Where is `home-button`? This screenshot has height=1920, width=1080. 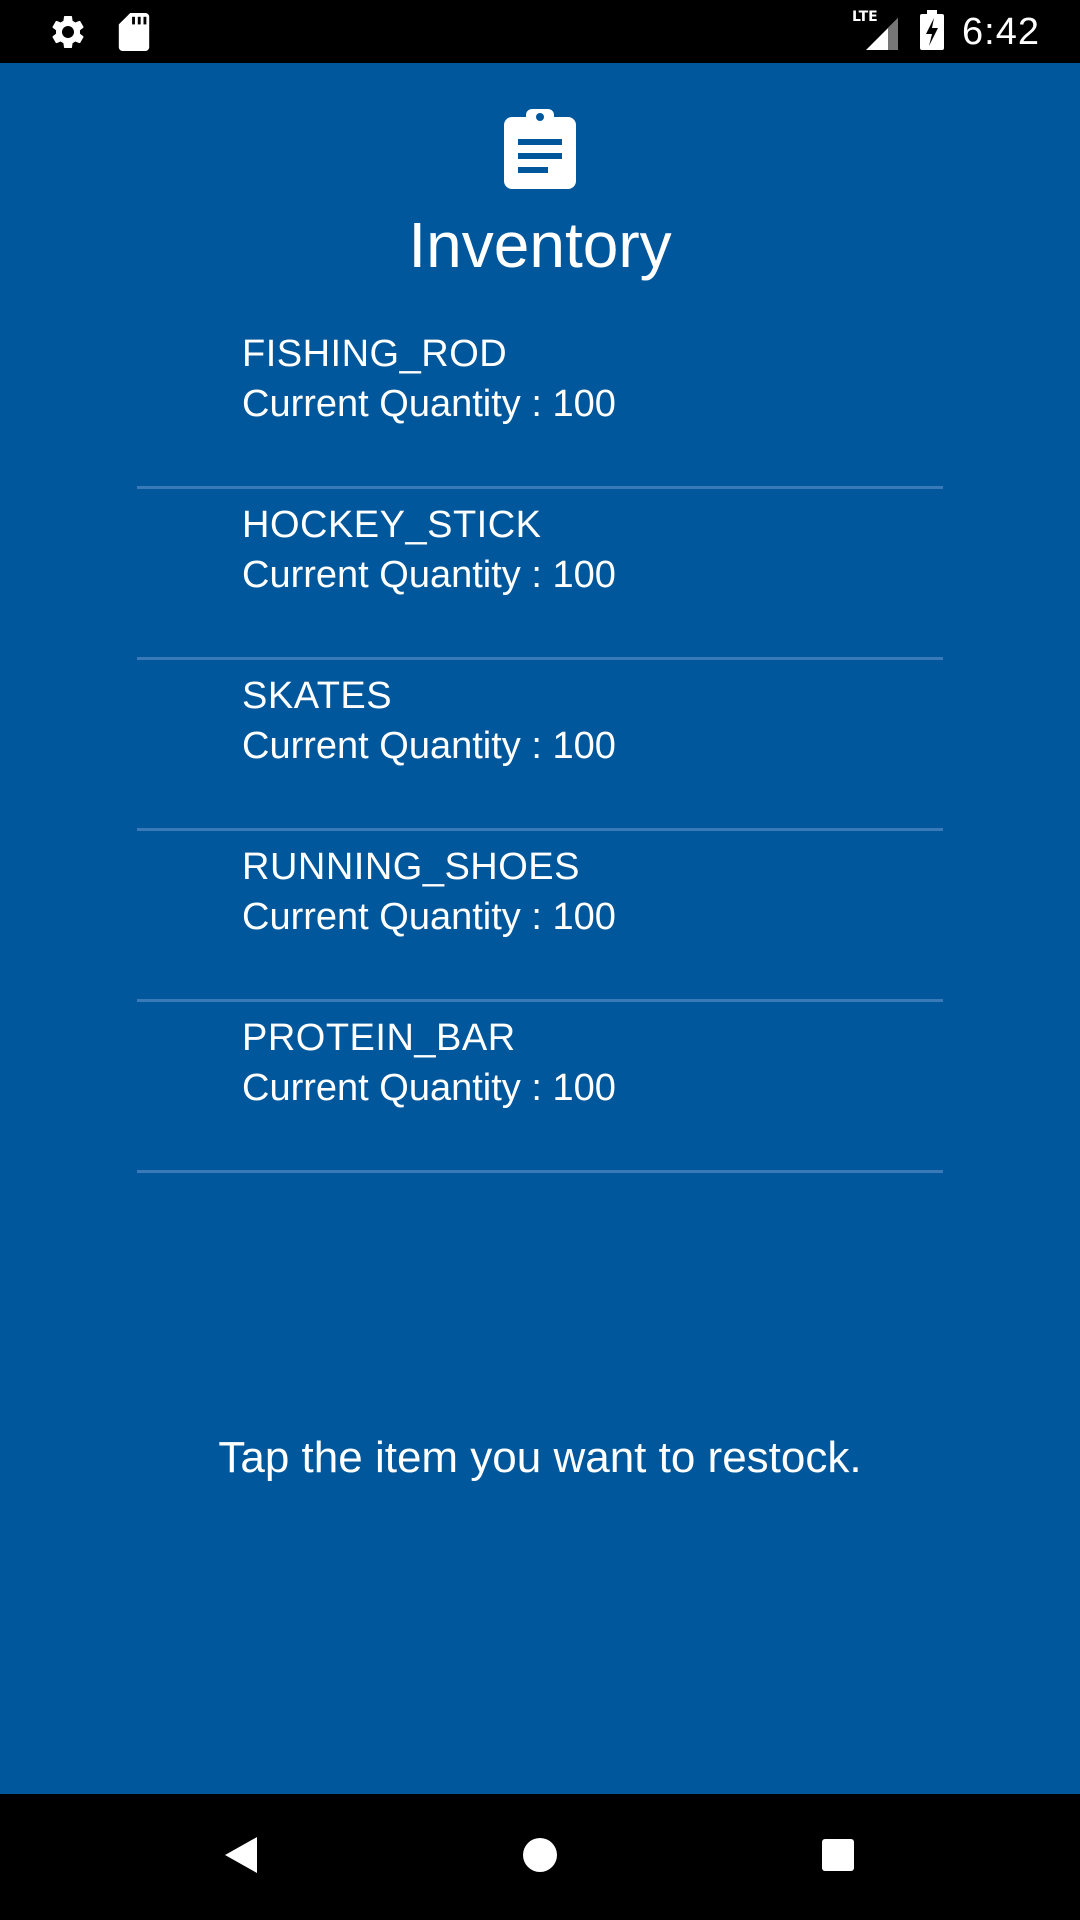 home-button is located at coordinates (540, 1857).